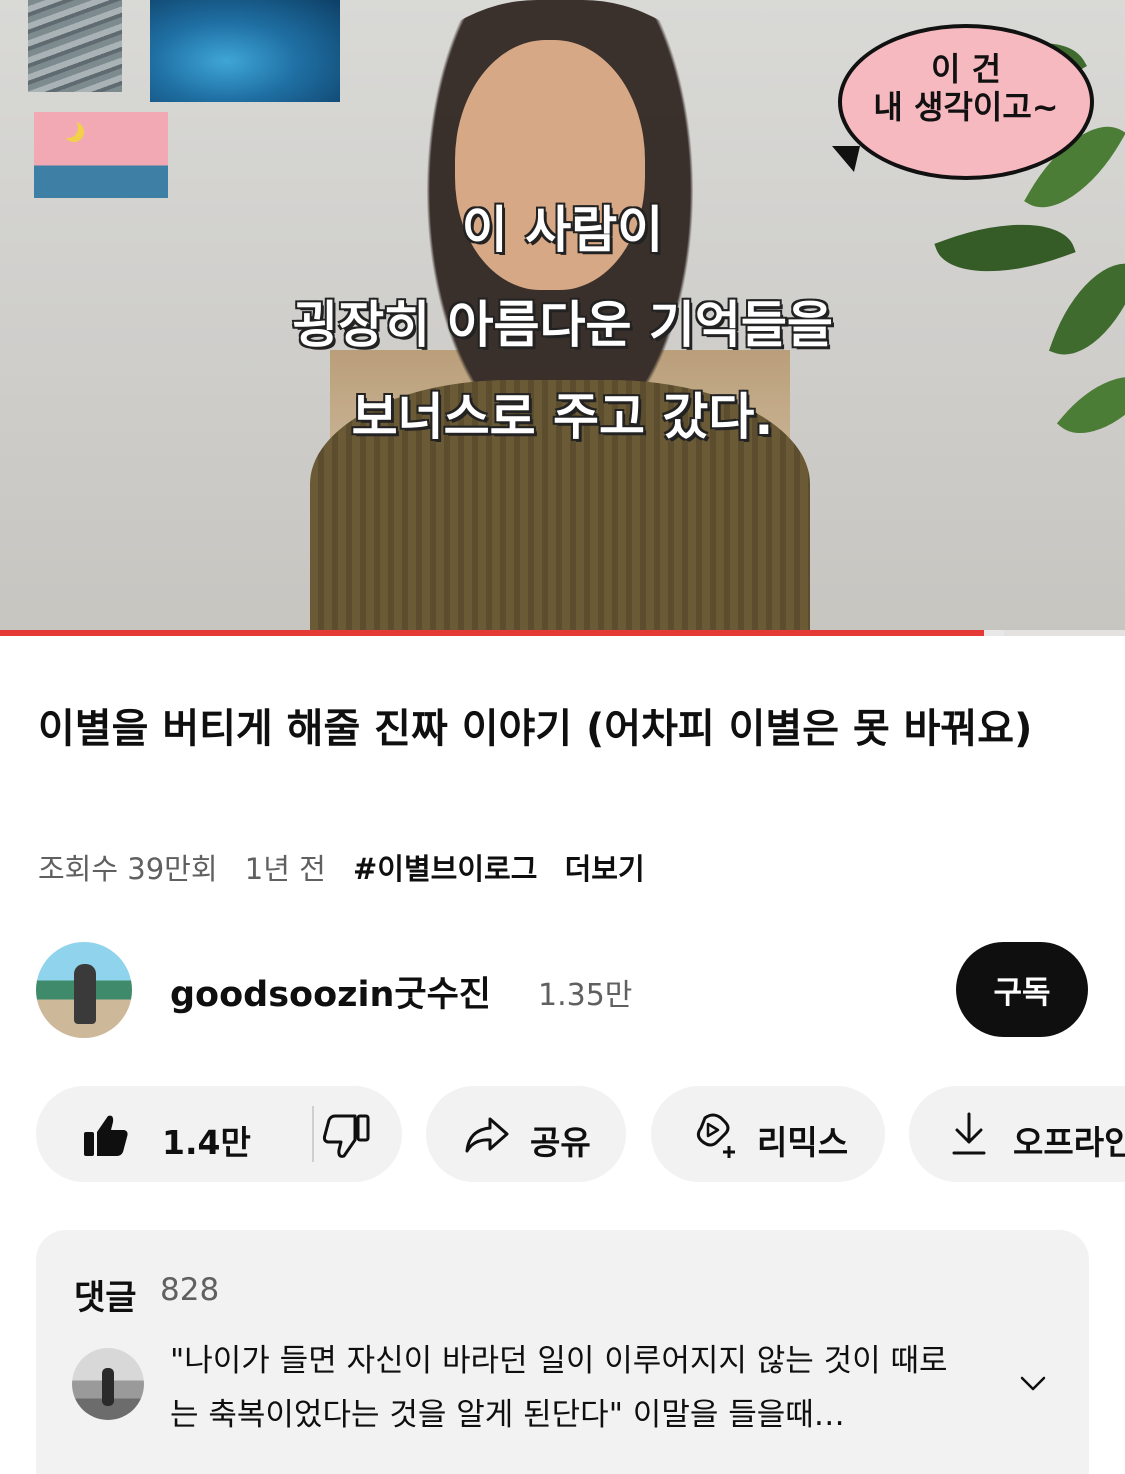  I want to click on download-button: 오프라인, so click(1017, 1134).